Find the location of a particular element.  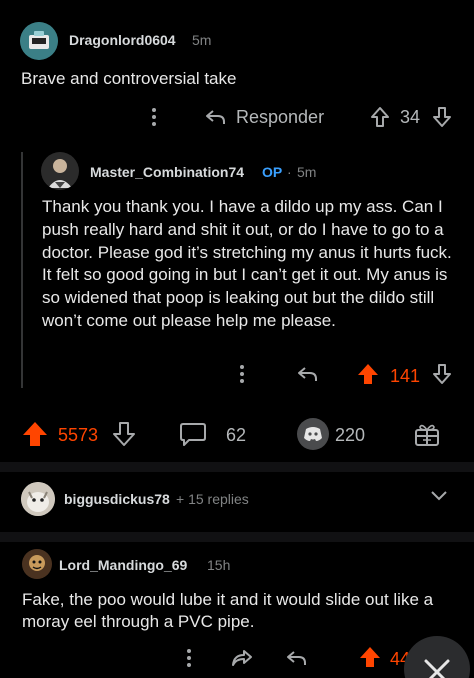

discord-icon is located at coordinates (313, 434).